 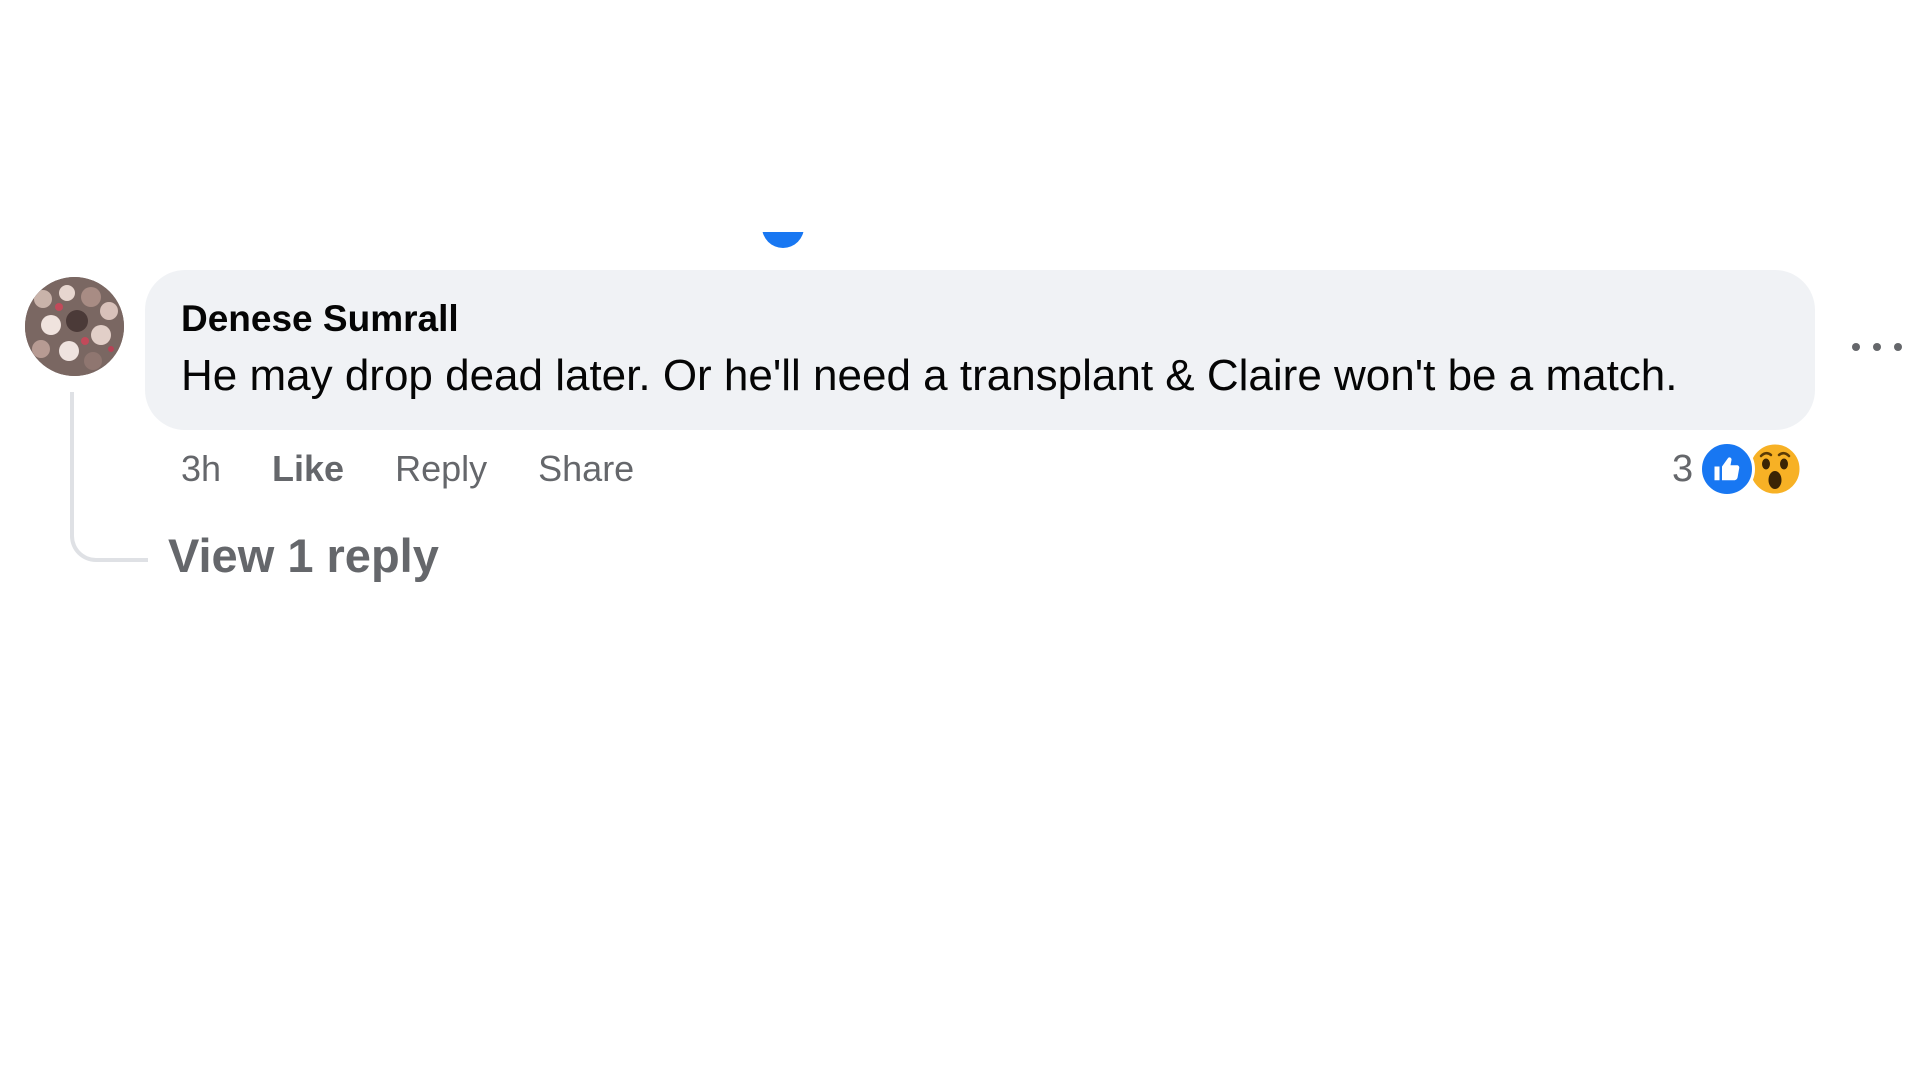 What do you see at coordinates (1727, 469) in the screenshot?
I see `like-icon` at bounding box center [1727, 469].